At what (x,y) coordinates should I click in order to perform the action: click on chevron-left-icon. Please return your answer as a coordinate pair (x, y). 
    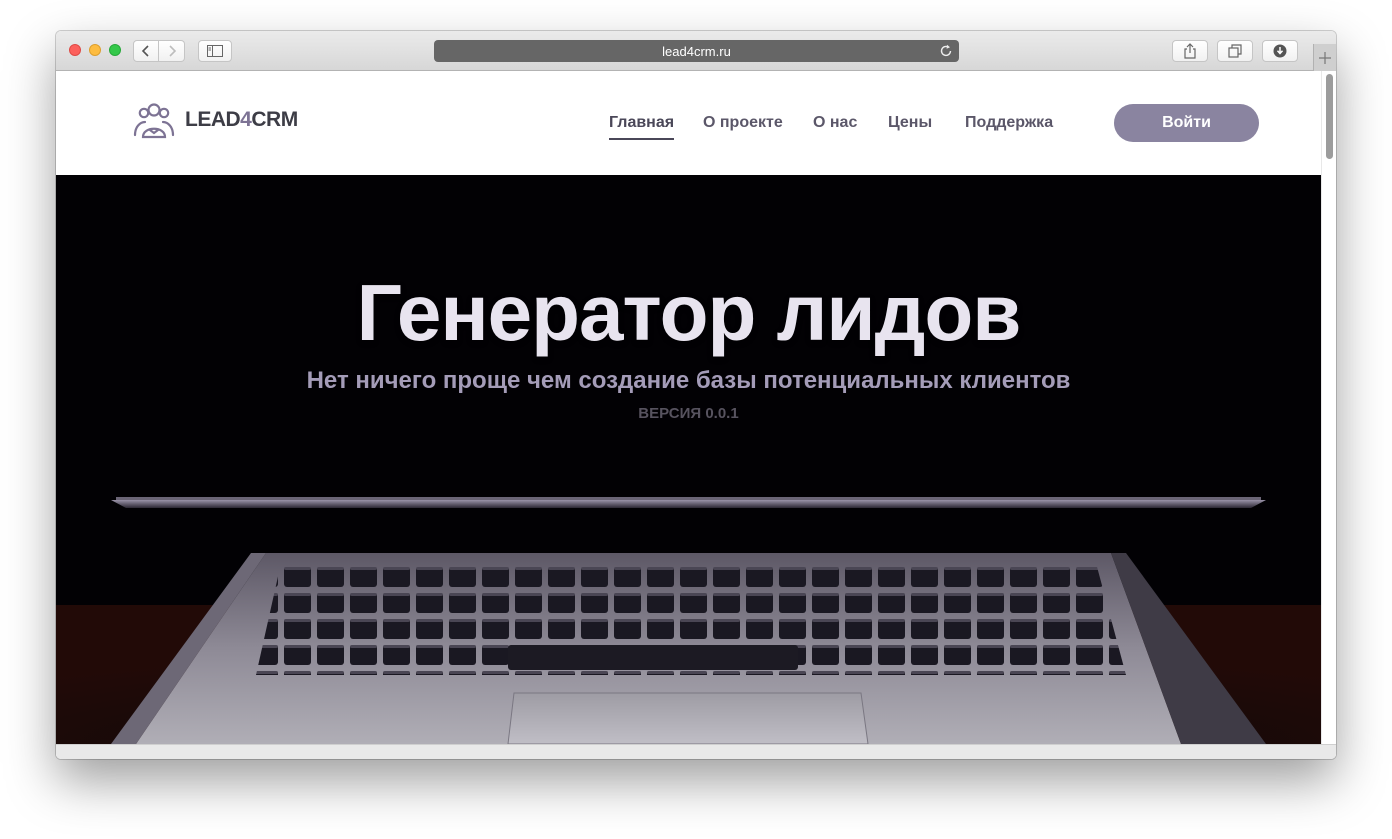
    Looking at the image, I should click on (145, 51).